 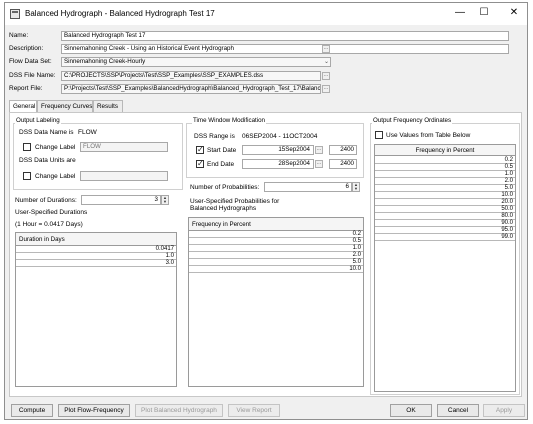 What do you see at coordinates (458, 410) in the screenshot?
I see `cancel-button: Cancel` at bounding box center [458, 410].